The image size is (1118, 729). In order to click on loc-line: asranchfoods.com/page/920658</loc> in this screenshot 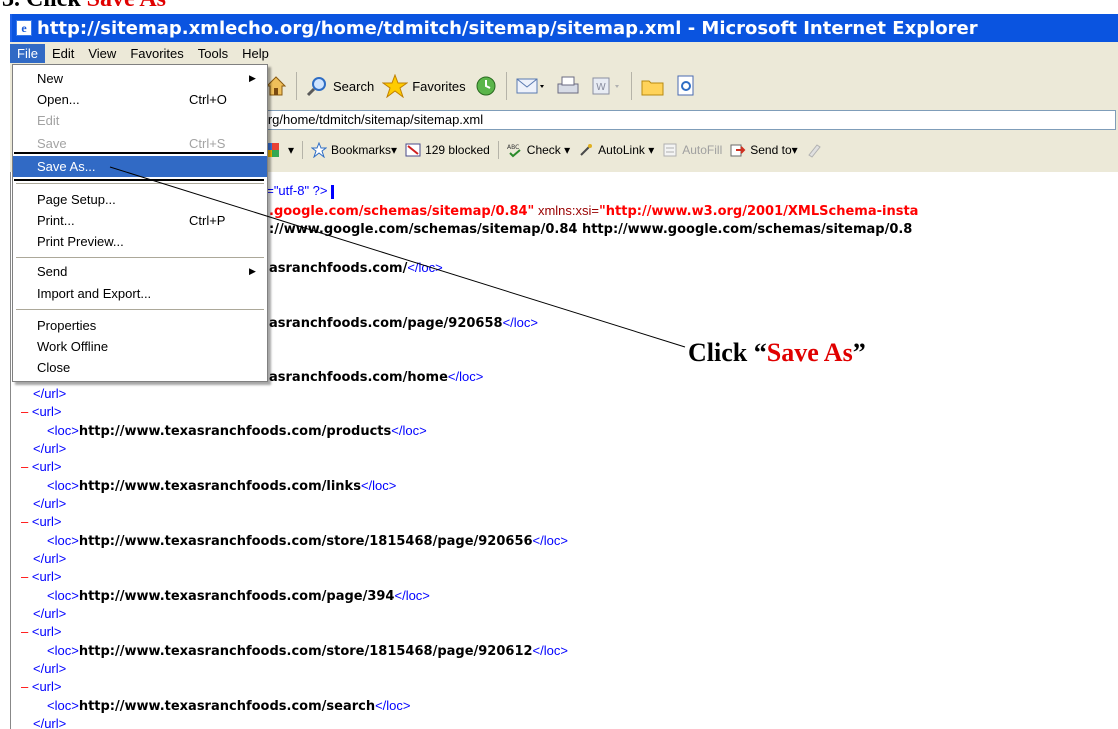, I will do `click(403, 324)`.